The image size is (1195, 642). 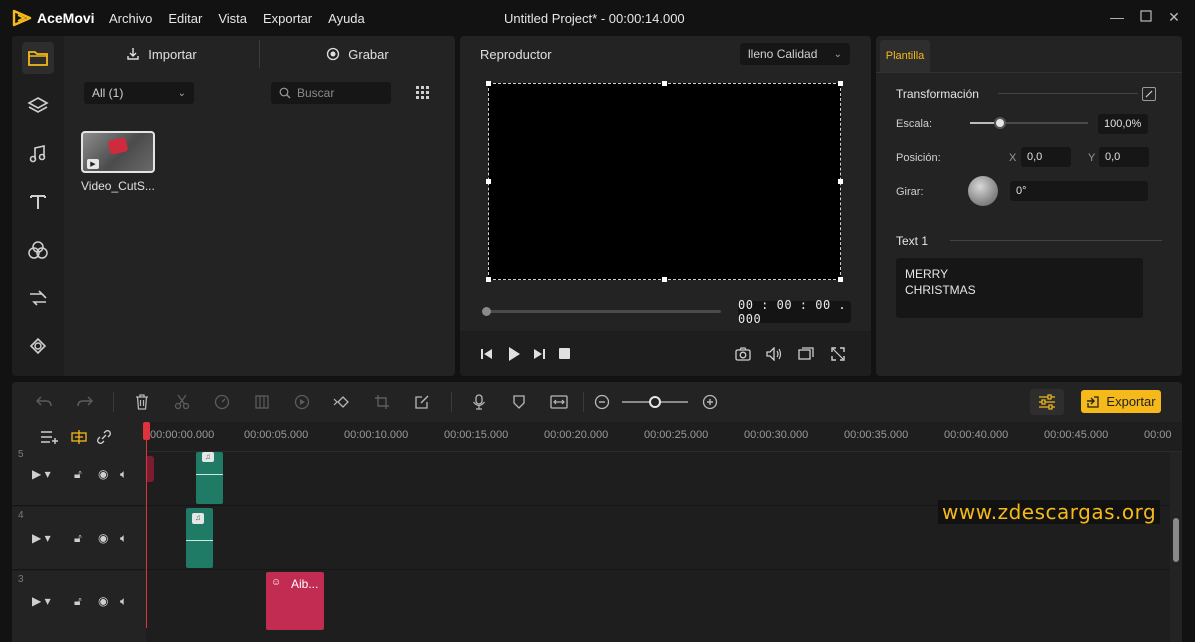 I want to click on app-logo: AceMovi, so click(x=53, y=18).